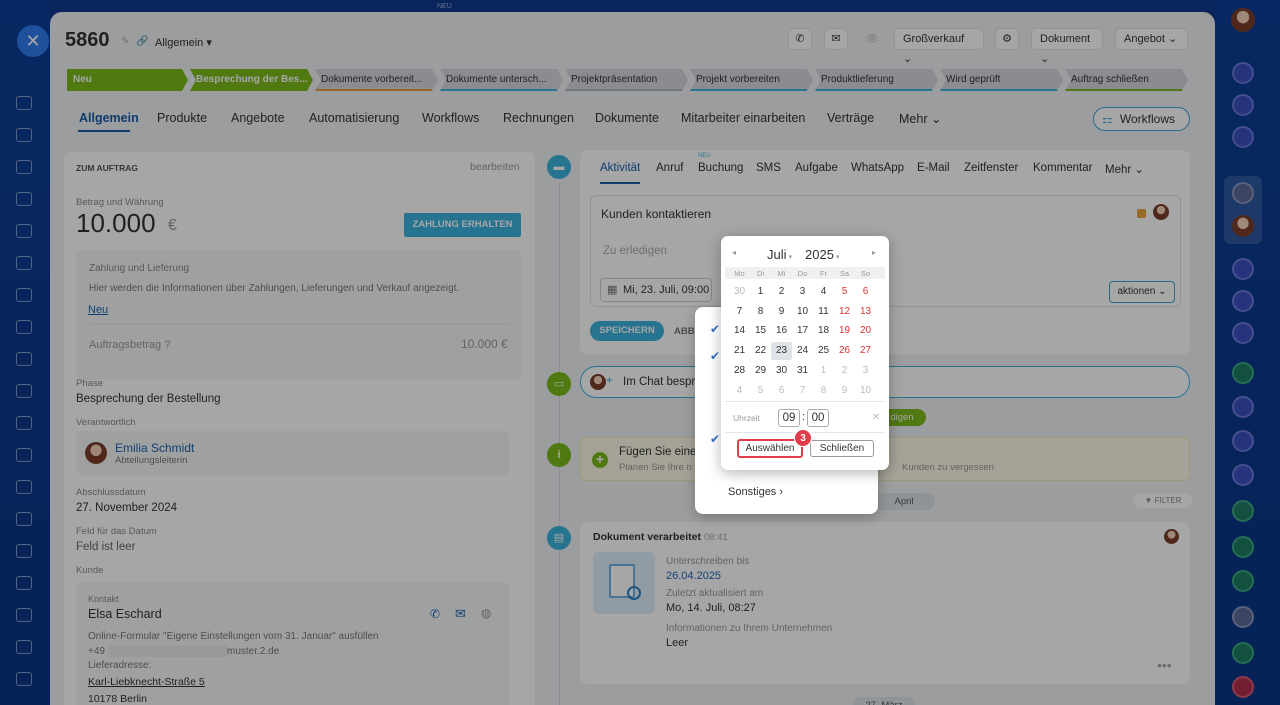 This screenshot has height=705, width=1280. I want to click on calendar-day: 26, so click(844, 351).